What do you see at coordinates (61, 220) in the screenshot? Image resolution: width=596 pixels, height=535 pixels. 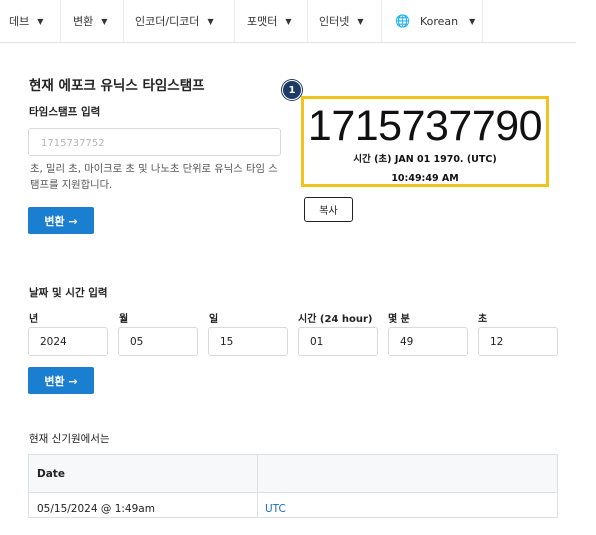 I see `convert-timestamp-button: 변환 →` at bounding box center [61, 220].